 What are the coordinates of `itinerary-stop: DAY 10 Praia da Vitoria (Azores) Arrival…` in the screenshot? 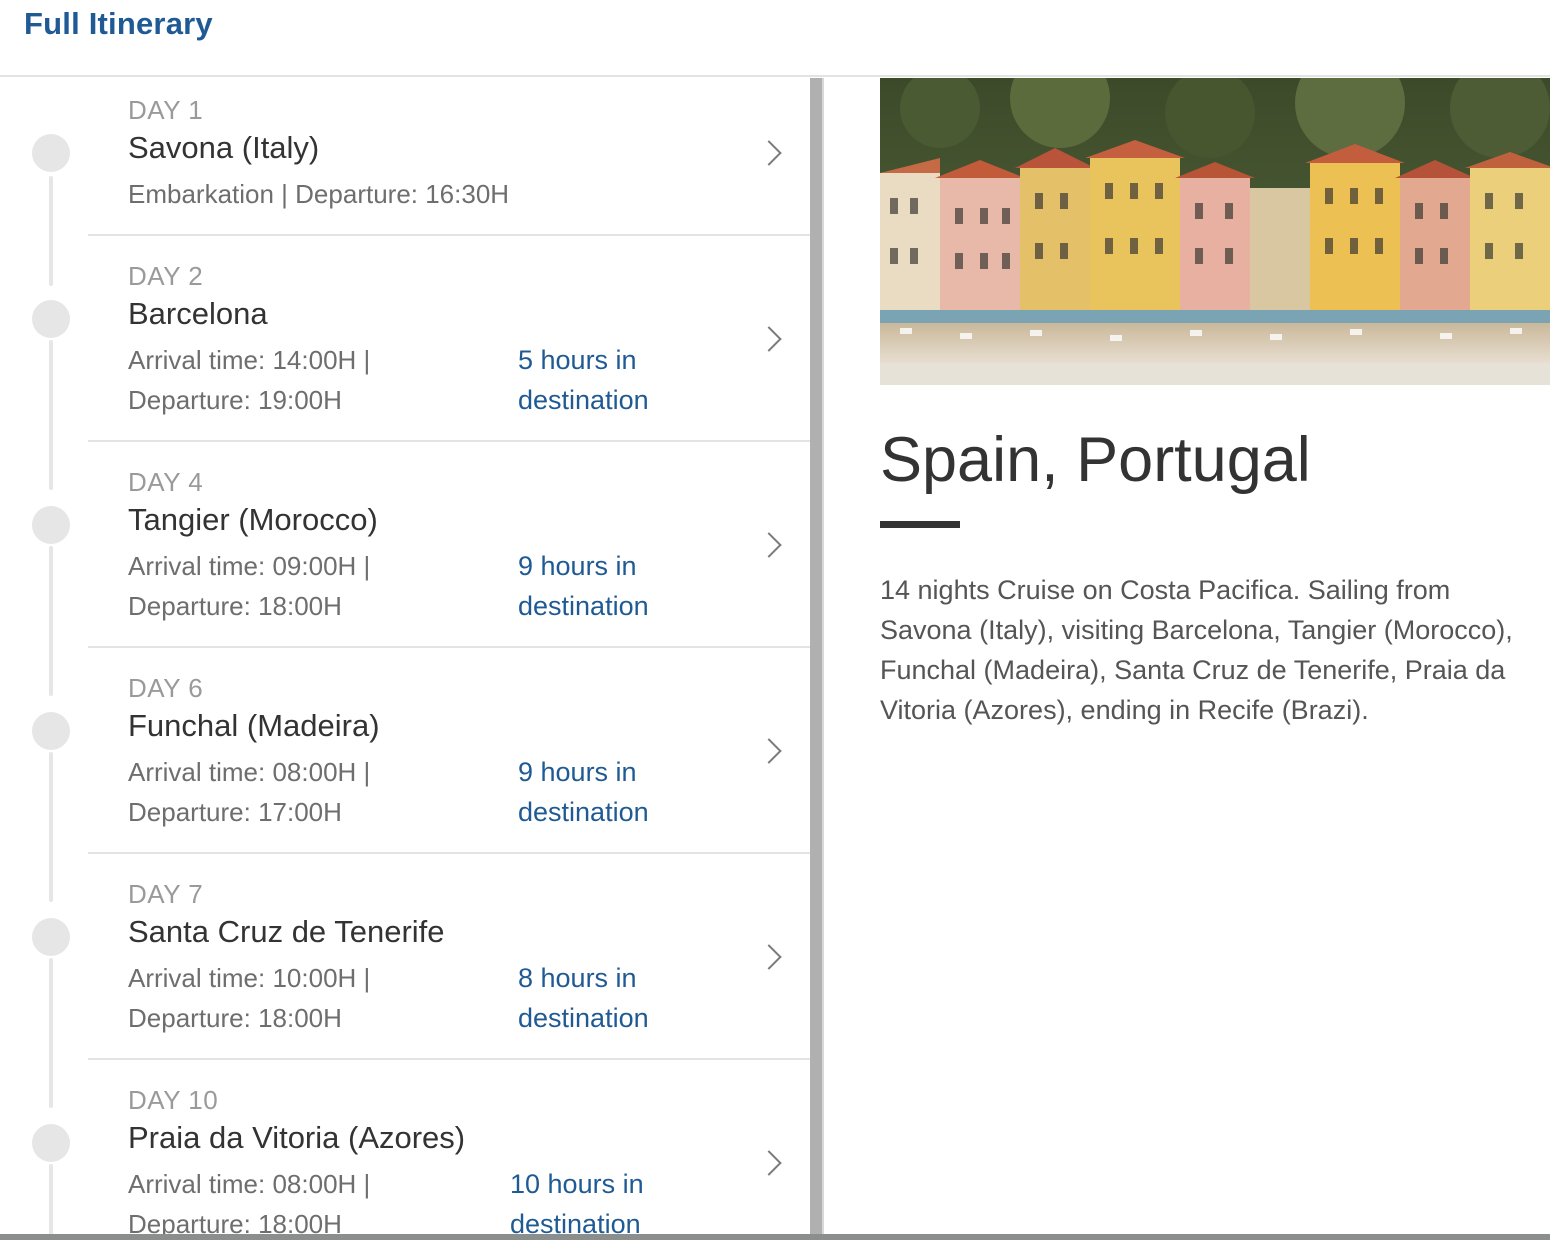 It's located at (449, 1150).